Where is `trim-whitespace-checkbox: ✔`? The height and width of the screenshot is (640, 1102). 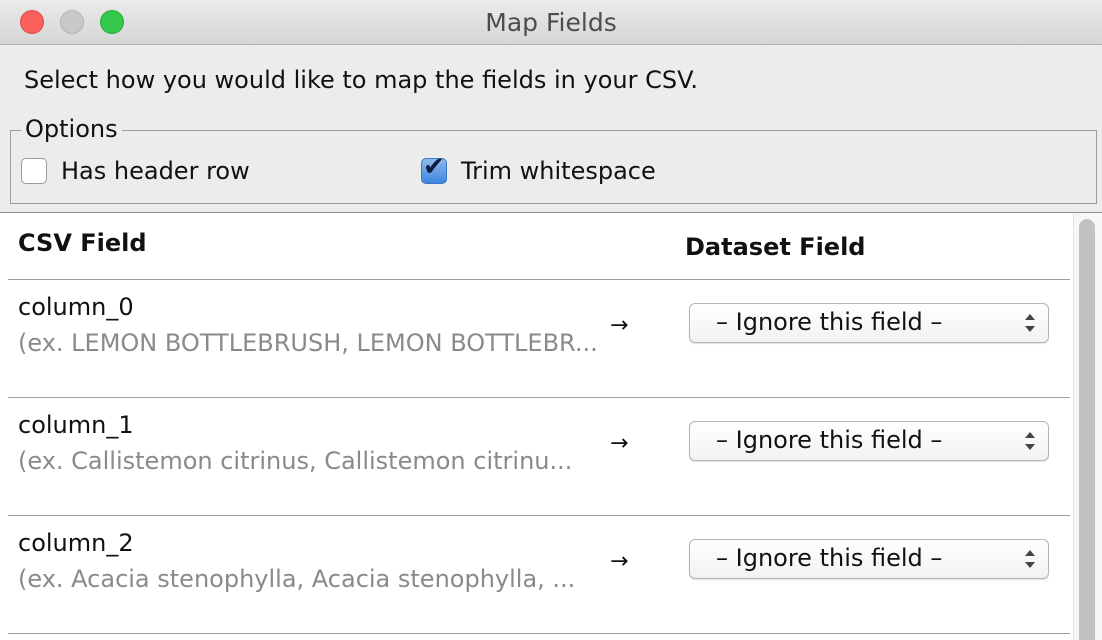
trim-whitespace-checkbox: ✔ is located at coordinates (434, 168).